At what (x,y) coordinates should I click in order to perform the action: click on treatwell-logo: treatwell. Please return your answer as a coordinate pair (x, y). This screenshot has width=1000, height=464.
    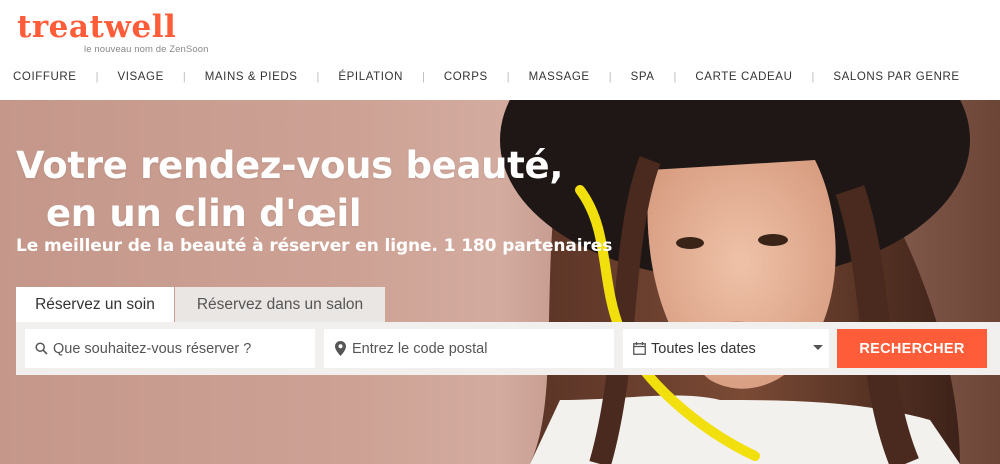
    Looking at the image, I should click on (96, 27).